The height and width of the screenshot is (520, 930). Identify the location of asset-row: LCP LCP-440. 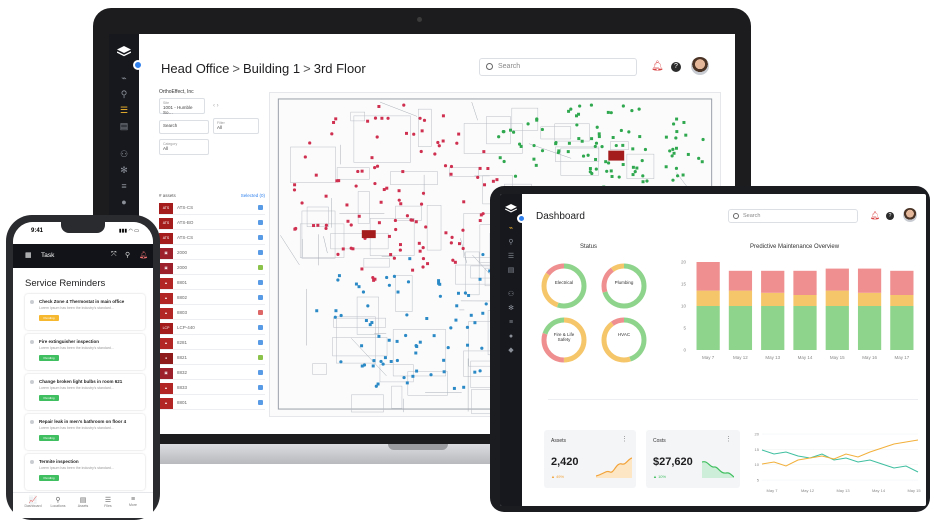
(212, 328).